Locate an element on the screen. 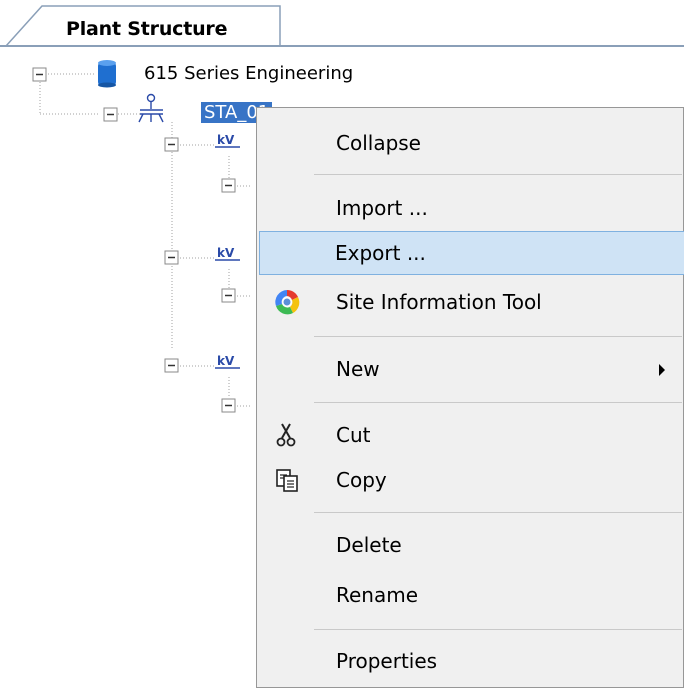  tab-plant-structure: Plant Structure is located at coordinates (146, 29).